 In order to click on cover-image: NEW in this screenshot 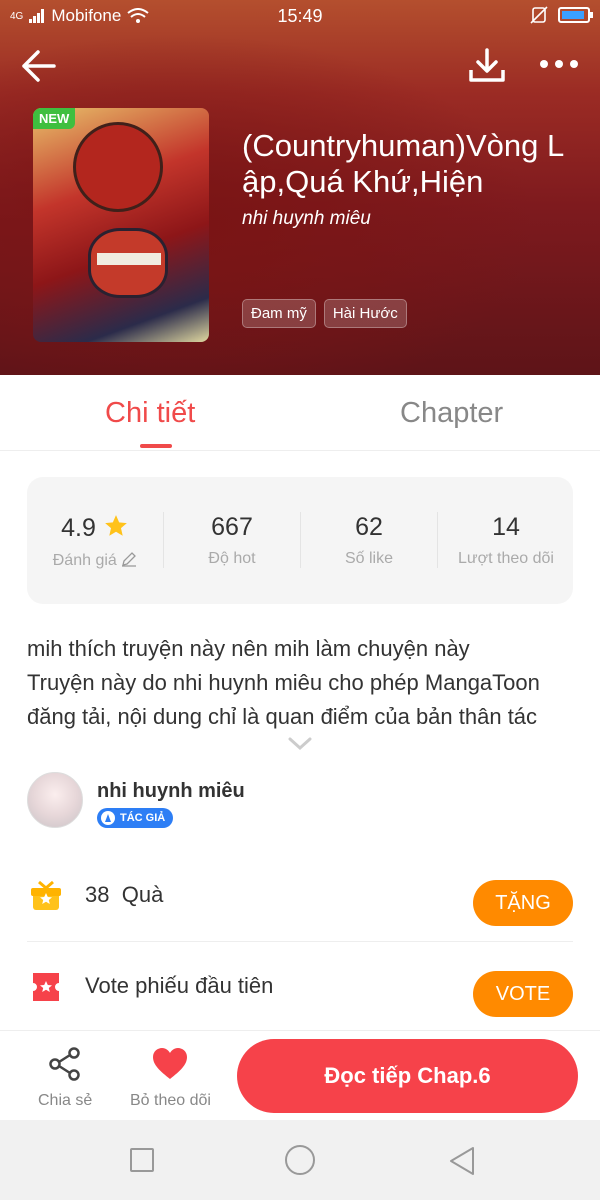, I will do `click(121, 225)`.